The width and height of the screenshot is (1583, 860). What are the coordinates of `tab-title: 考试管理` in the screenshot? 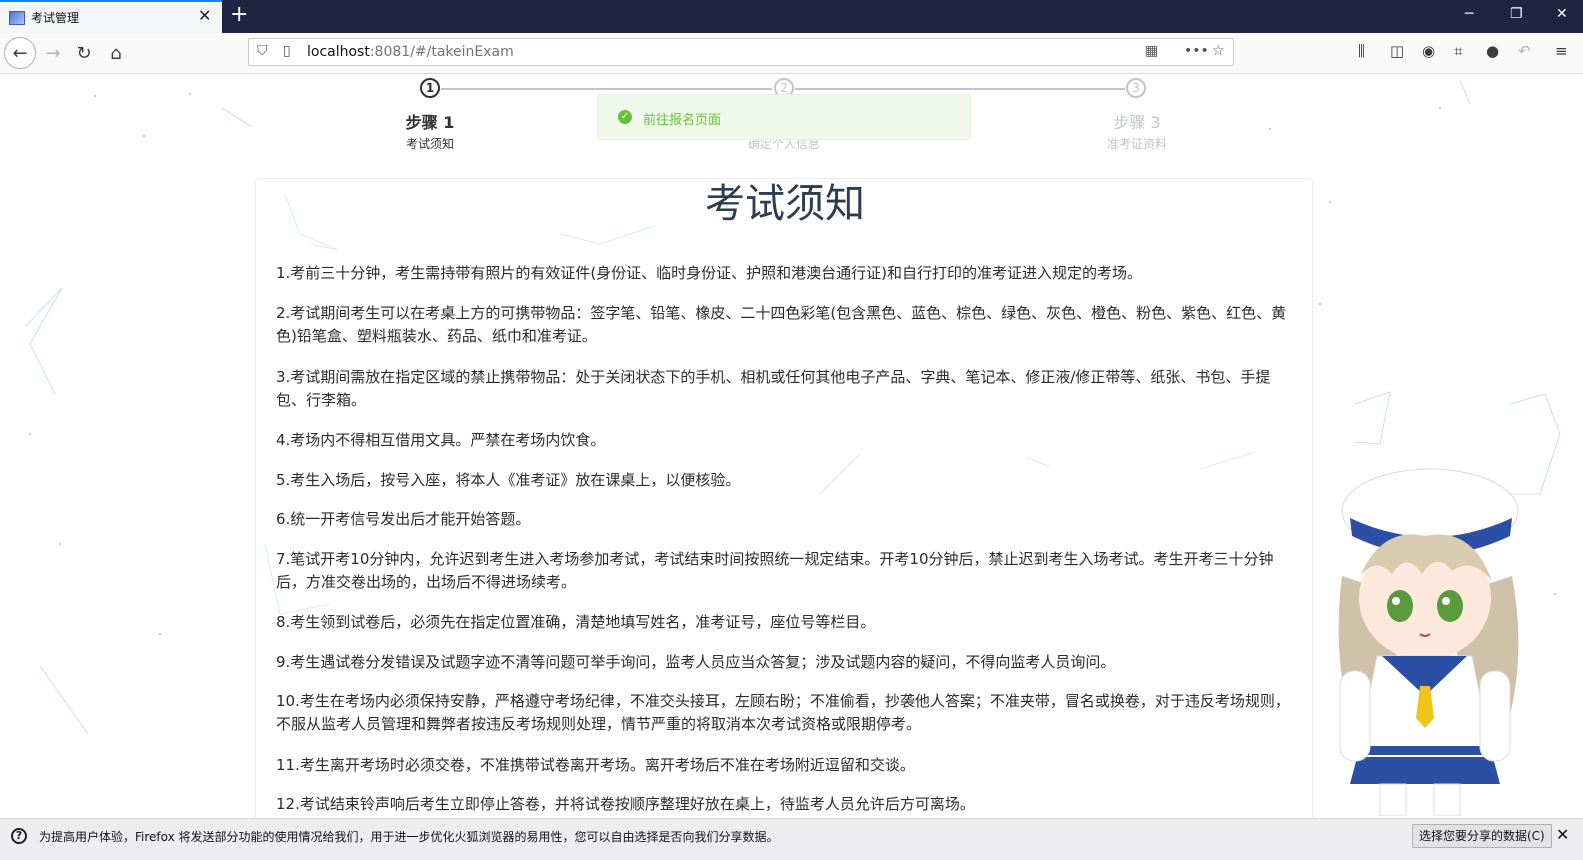 It's located at (55, 18).